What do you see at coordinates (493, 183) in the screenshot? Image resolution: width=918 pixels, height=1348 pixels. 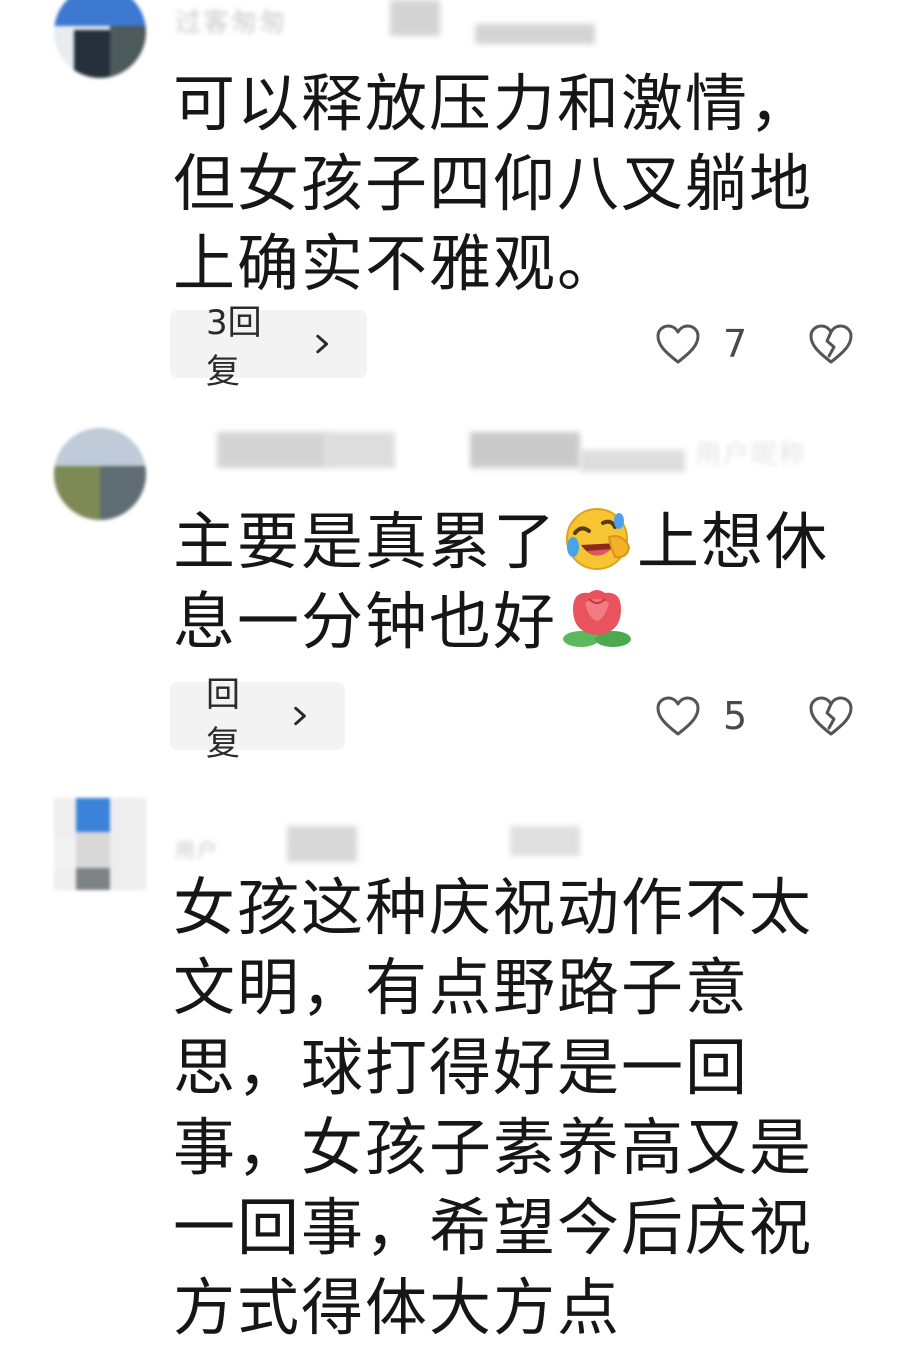 I see `comment-text: 可以释放压力和激情，但女孩子四仰八叉躺地上确实不雅观。` at bounding box center [493, 183].